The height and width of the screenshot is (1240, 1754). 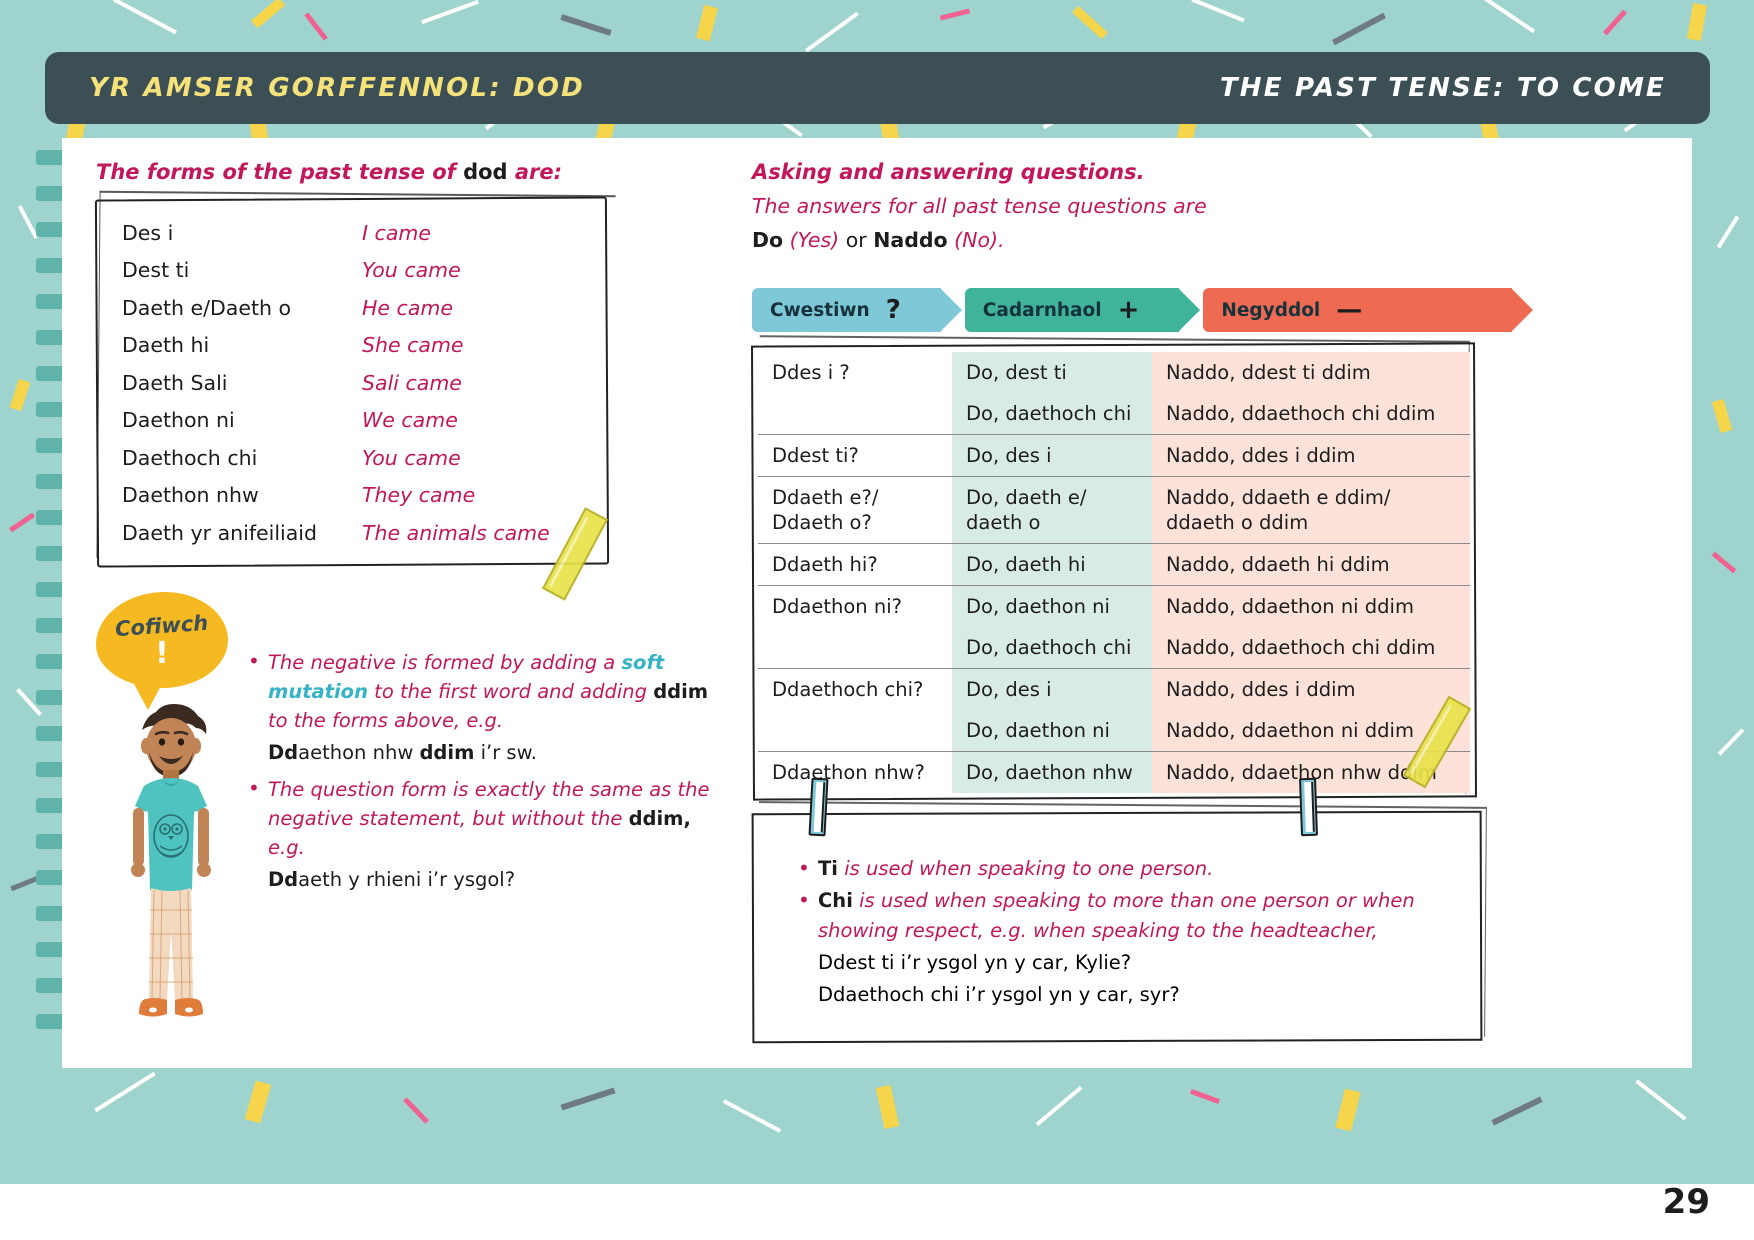 I want to click on bullet1-part1: The negative is formed by adding a, so click(x=445, y=662).